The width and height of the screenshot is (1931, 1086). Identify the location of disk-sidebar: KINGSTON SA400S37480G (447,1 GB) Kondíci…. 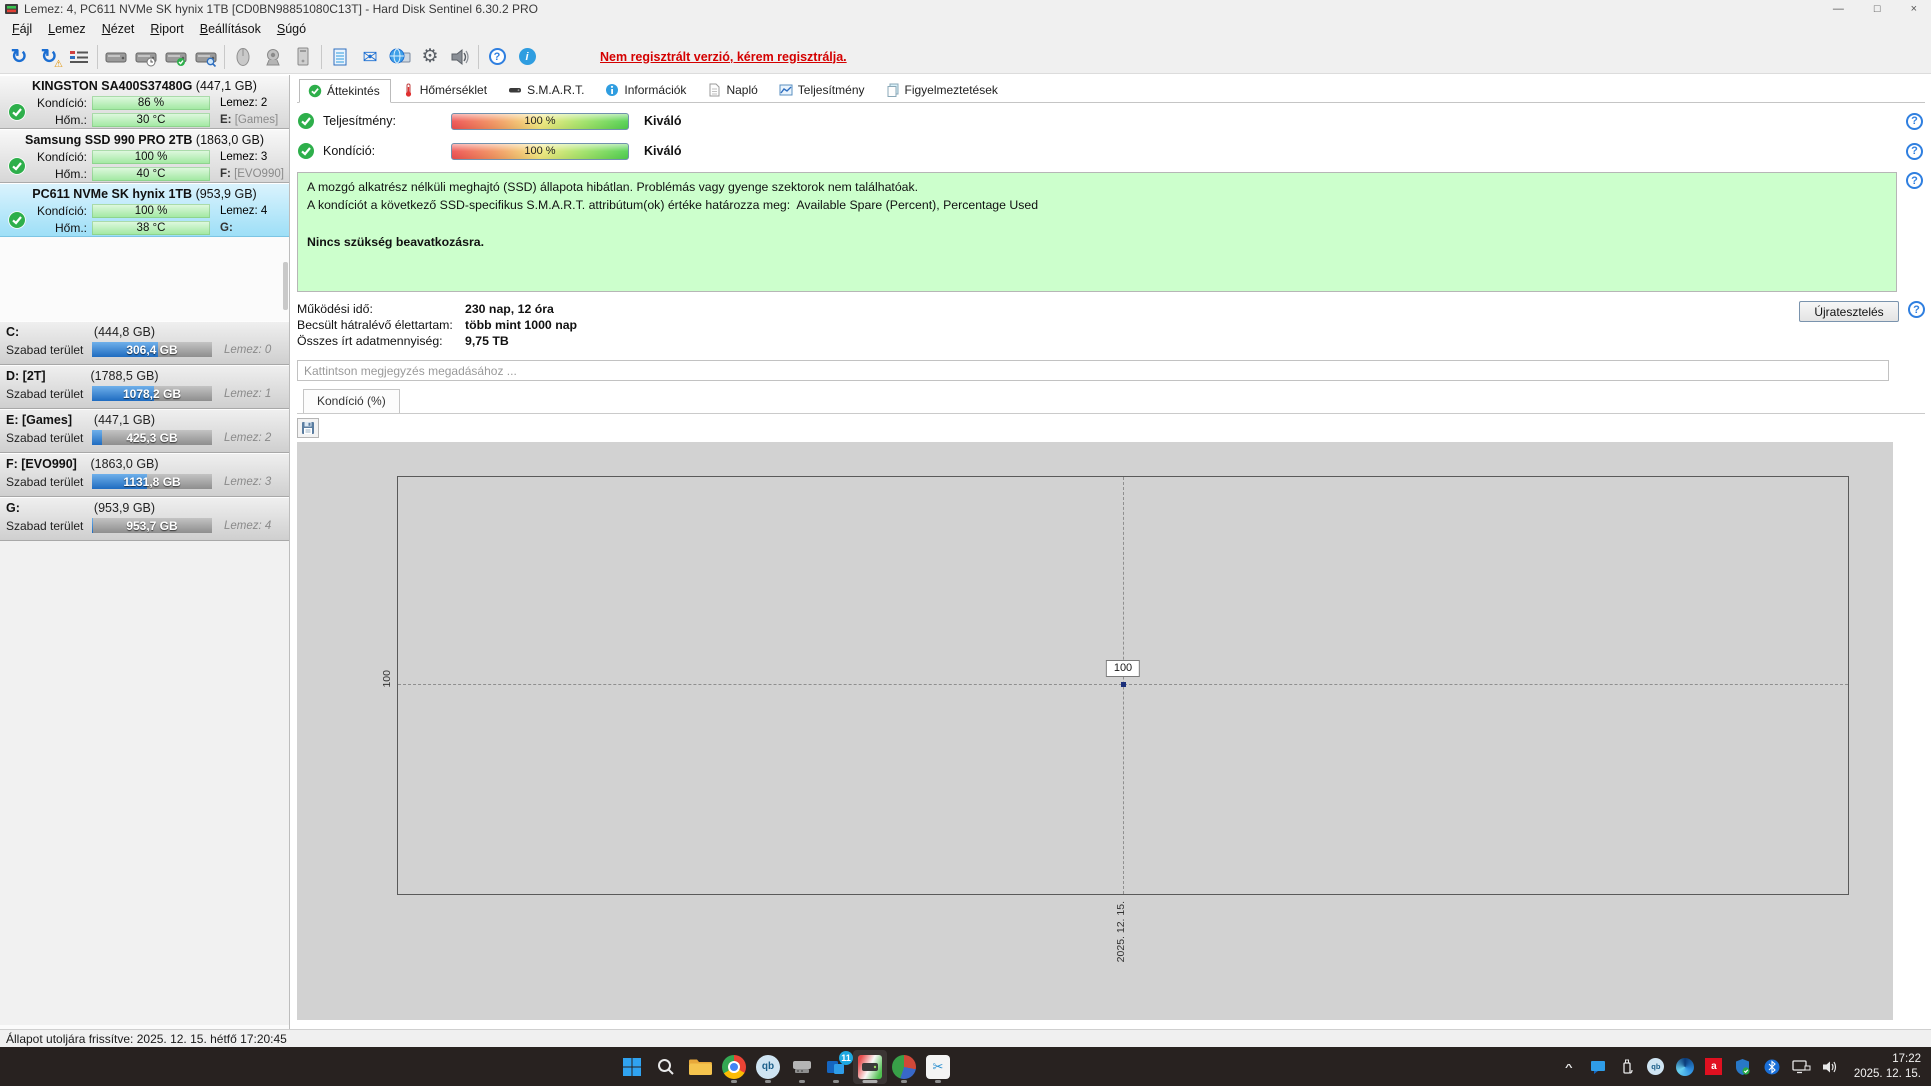
(145, 552).